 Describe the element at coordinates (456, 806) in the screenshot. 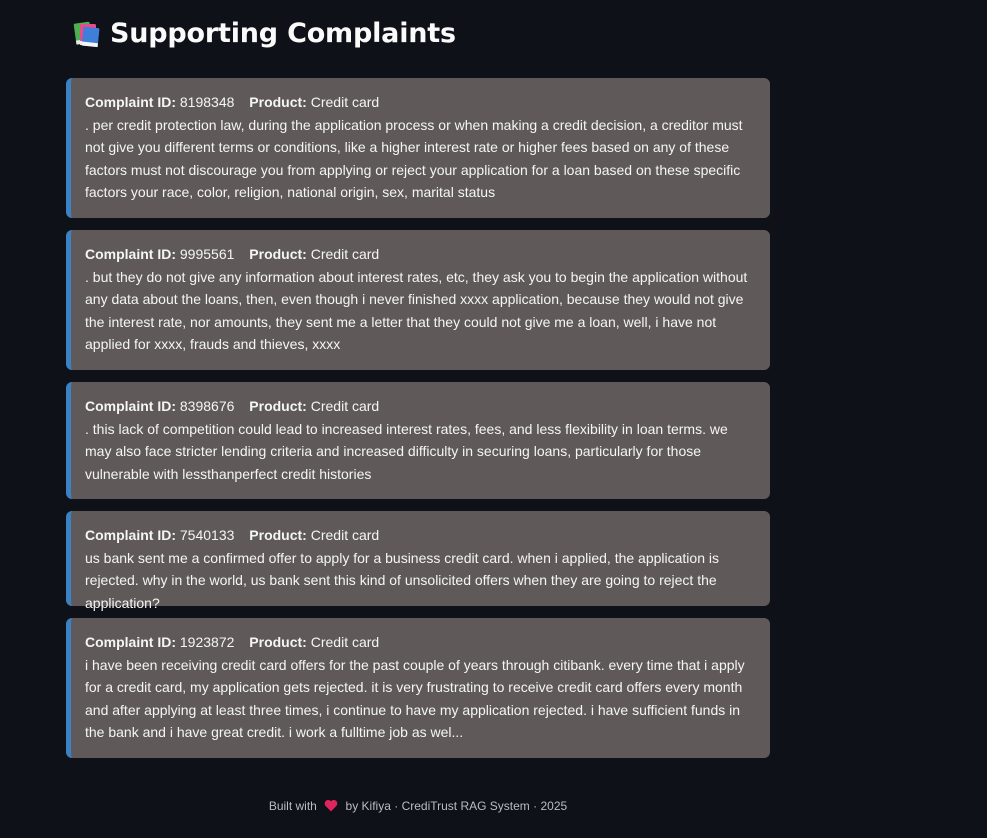

I see `footer-suffix: by Kifiya · CrediTrust RAG System · 2025` at that location.